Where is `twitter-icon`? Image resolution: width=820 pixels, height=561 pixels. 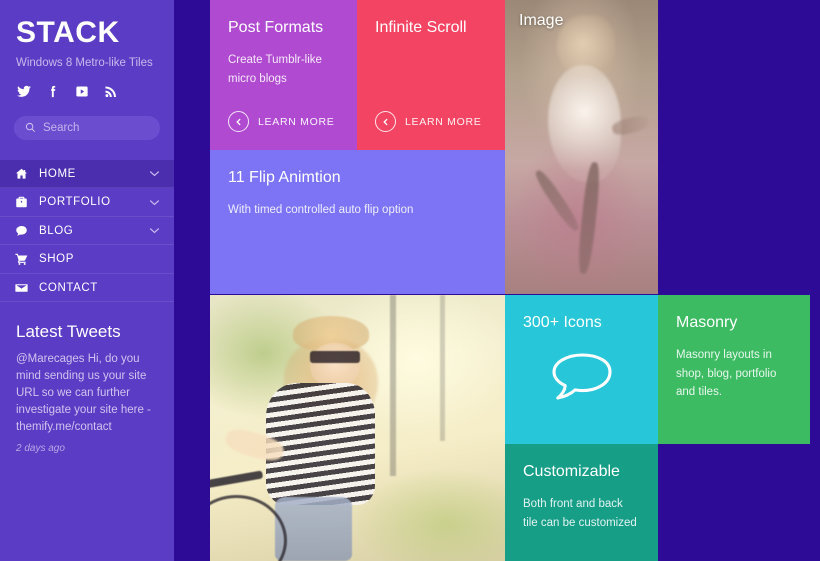
twitter-icon is located at coordinates (24, 91).